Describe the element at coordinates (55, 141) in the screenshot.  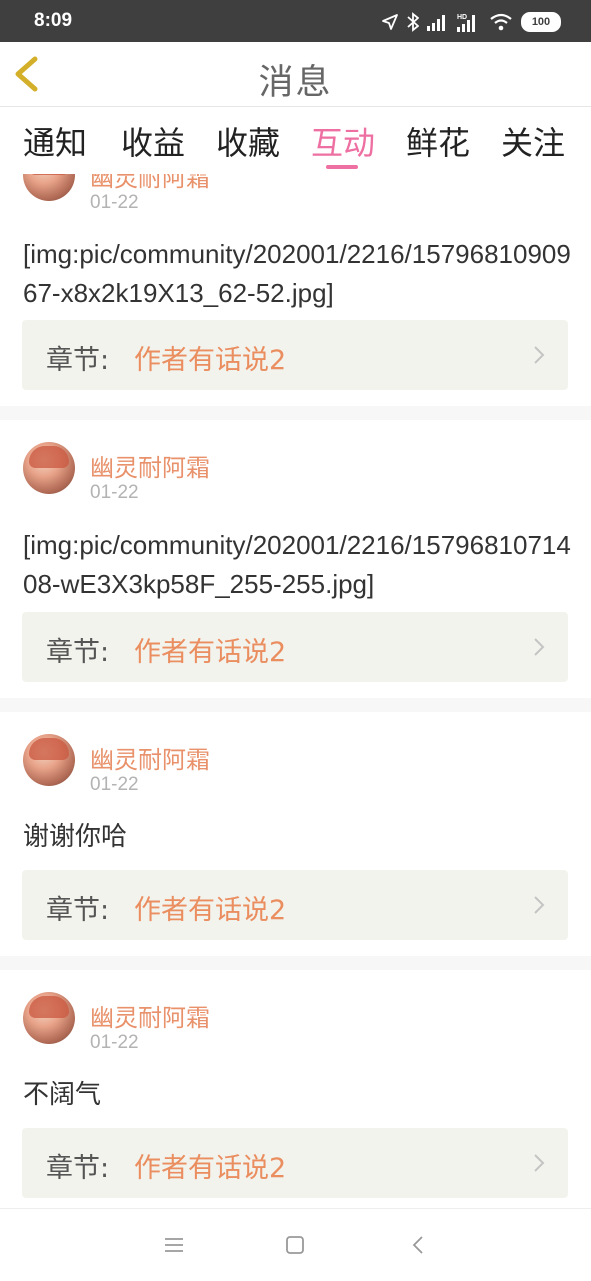
I see `tab-notifications: 通知` at that location.